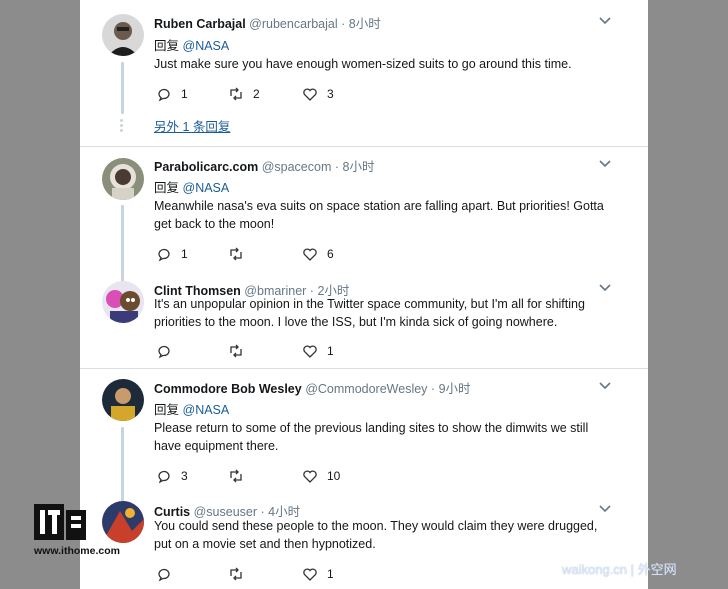 This screenshot has height=589, width=728. I want to click on author-name: Commodore Bob Wesley, so click(228, 389).